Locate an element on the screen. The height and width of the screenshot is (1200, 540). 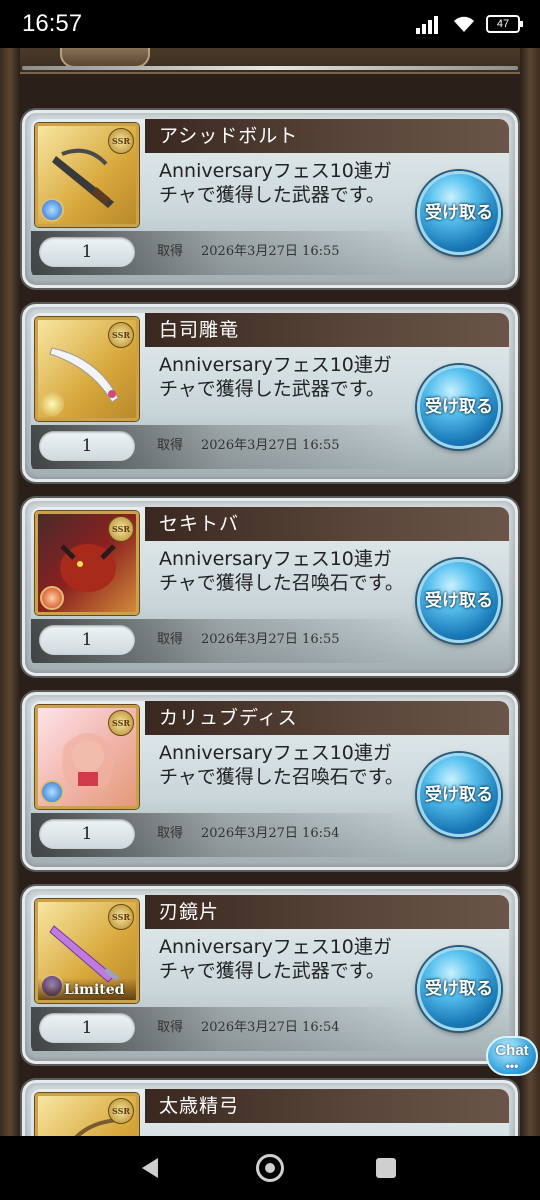
frame-right is located at coordinates (530, 592).